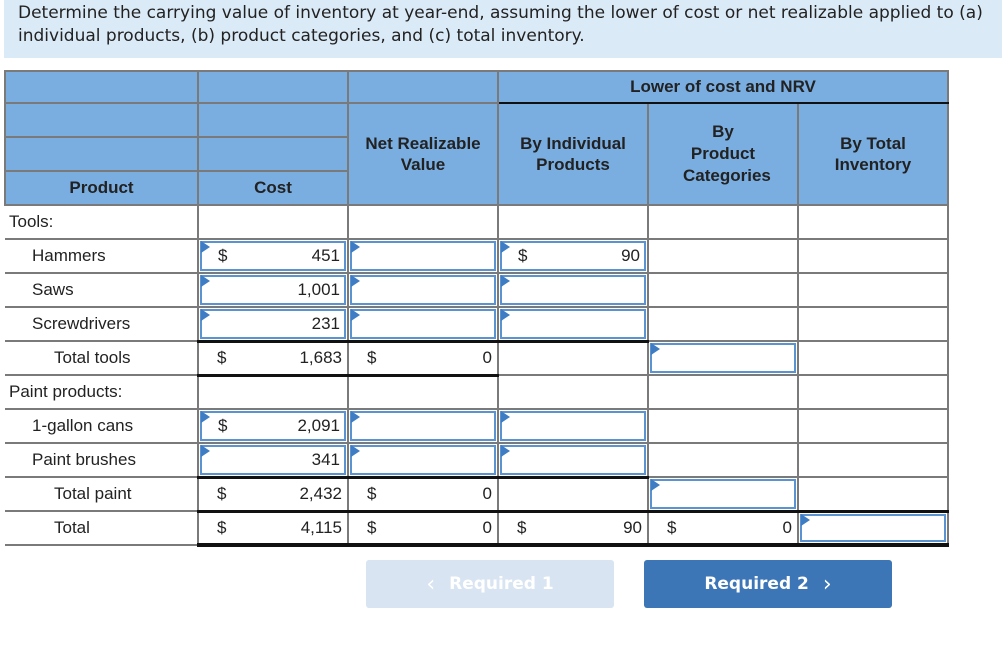 Image resolution: width=1002 pixels, height=660 pixels. What do you see at coordinates (273, 324) in the screenshot?
I see `cost-input: 231` at bounding box center [273, 324].